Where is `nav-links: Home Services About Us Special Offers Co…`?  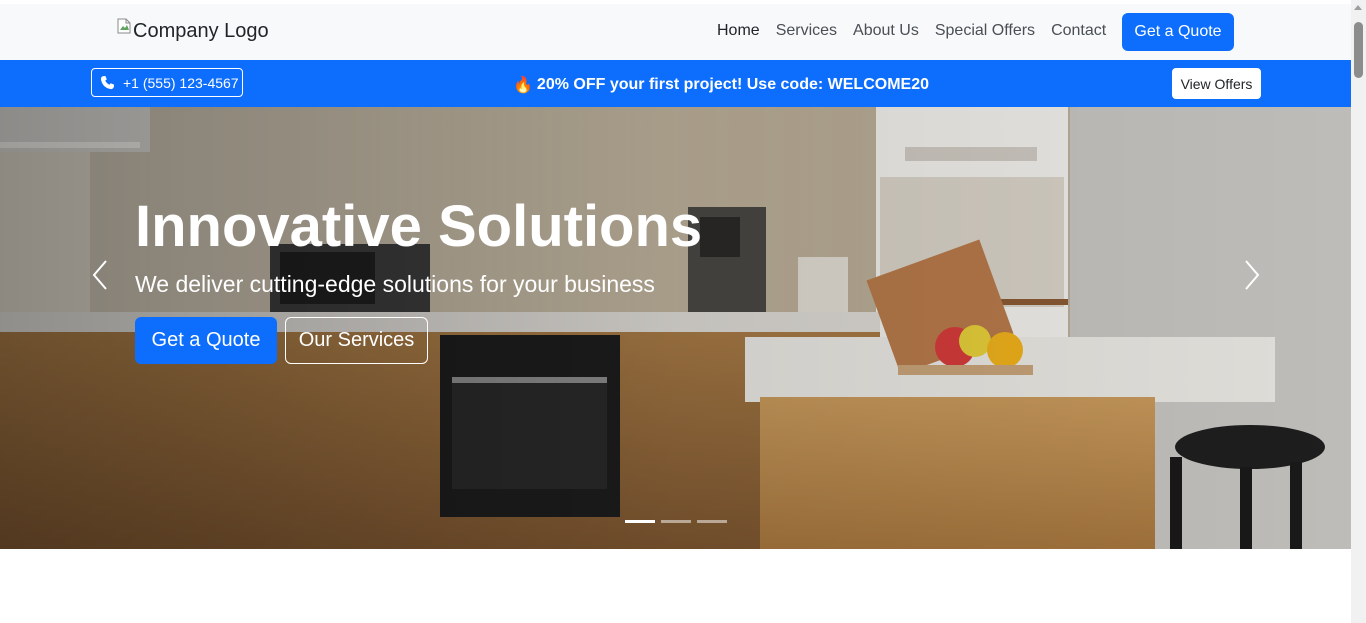 nav-links: Home Services About Us Special Offers Co… is located at coordinates (919, 31).